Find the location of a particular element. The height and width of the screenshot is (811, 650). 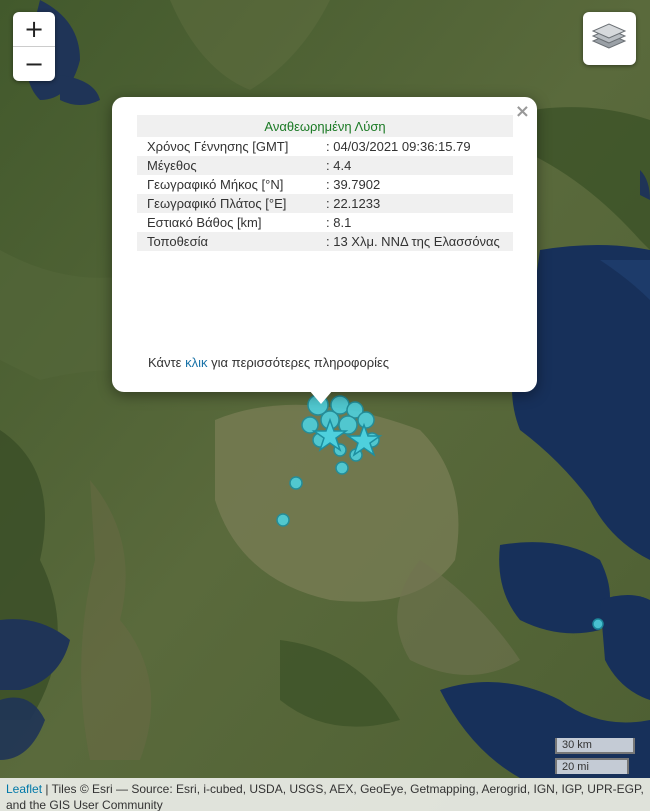

row-value: : 4.4 is located at coordinates (412, 165).